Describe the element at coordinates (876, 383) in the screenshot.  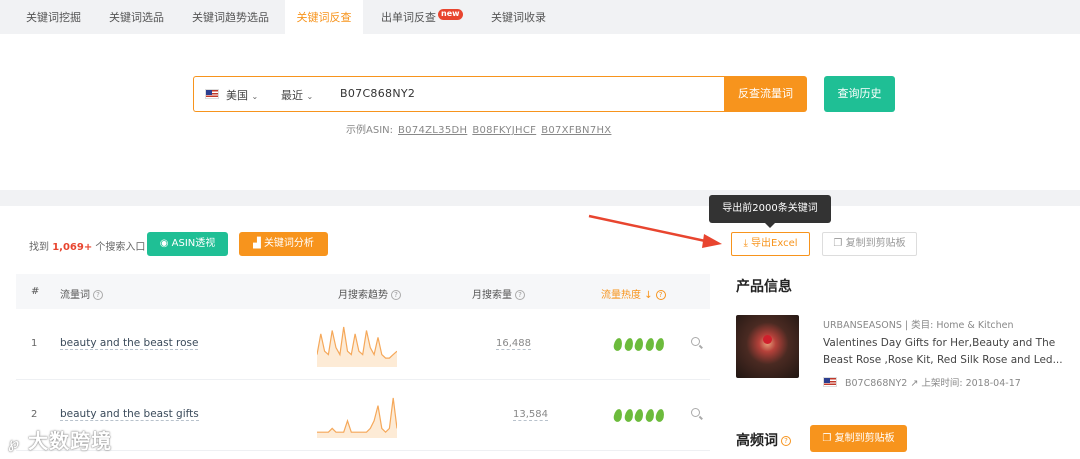
I see `product-asin: B07C868NY2` at that location.